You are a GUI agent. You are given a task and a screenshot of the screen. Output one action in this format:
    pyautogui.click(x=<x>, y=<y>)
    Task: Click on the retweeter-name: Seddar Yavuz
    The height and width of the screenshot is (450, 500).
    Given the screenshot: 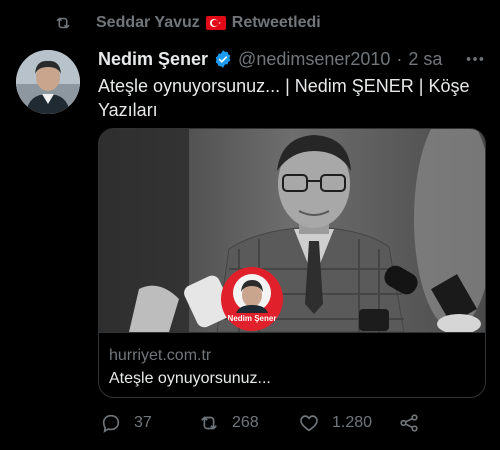 What is the action you would take?
    pyautogui.click(x=148, y=23)
    